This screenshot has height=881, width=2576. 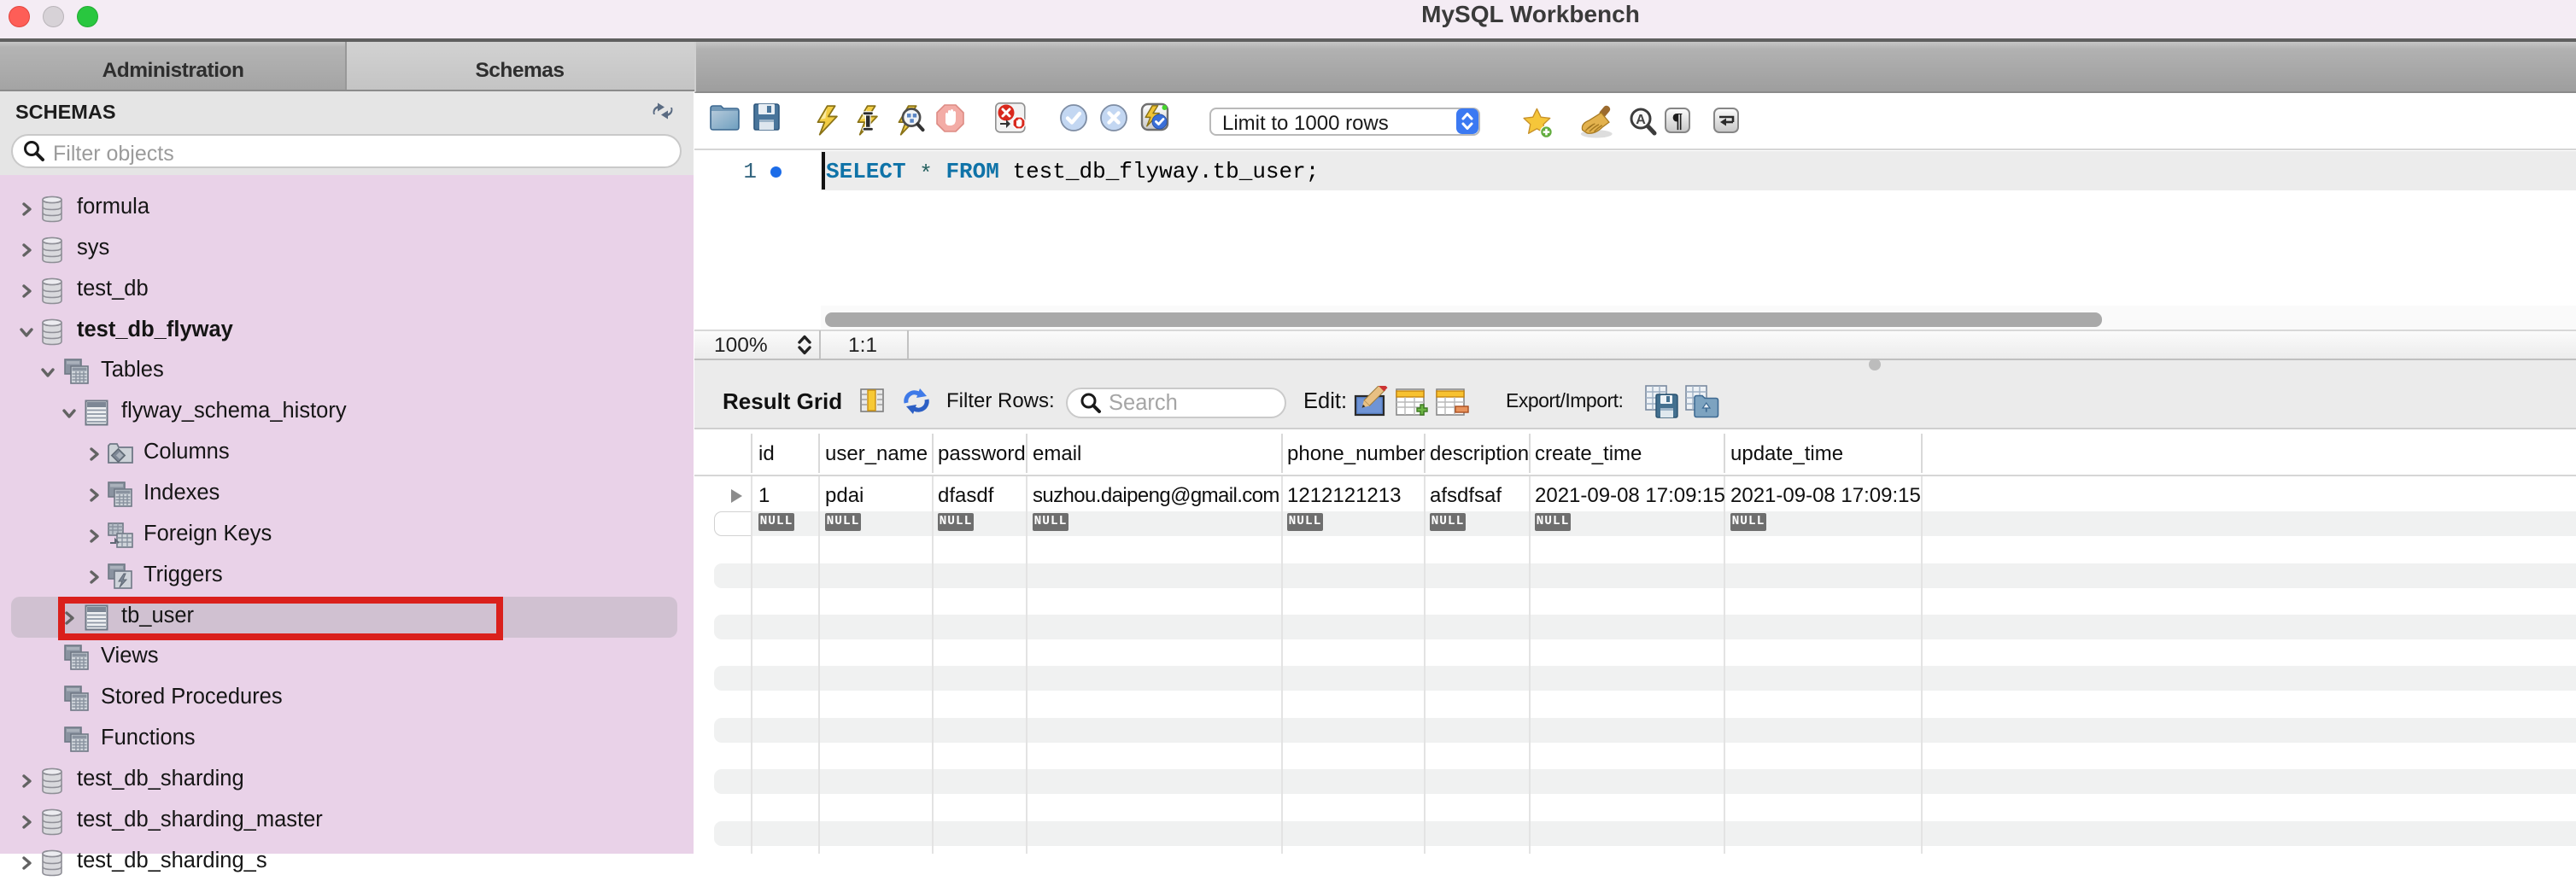 What do you see at coordinates (1641, 120) in the screenshot?
I see `svg-text: A` at bounding box center [1641, 120].